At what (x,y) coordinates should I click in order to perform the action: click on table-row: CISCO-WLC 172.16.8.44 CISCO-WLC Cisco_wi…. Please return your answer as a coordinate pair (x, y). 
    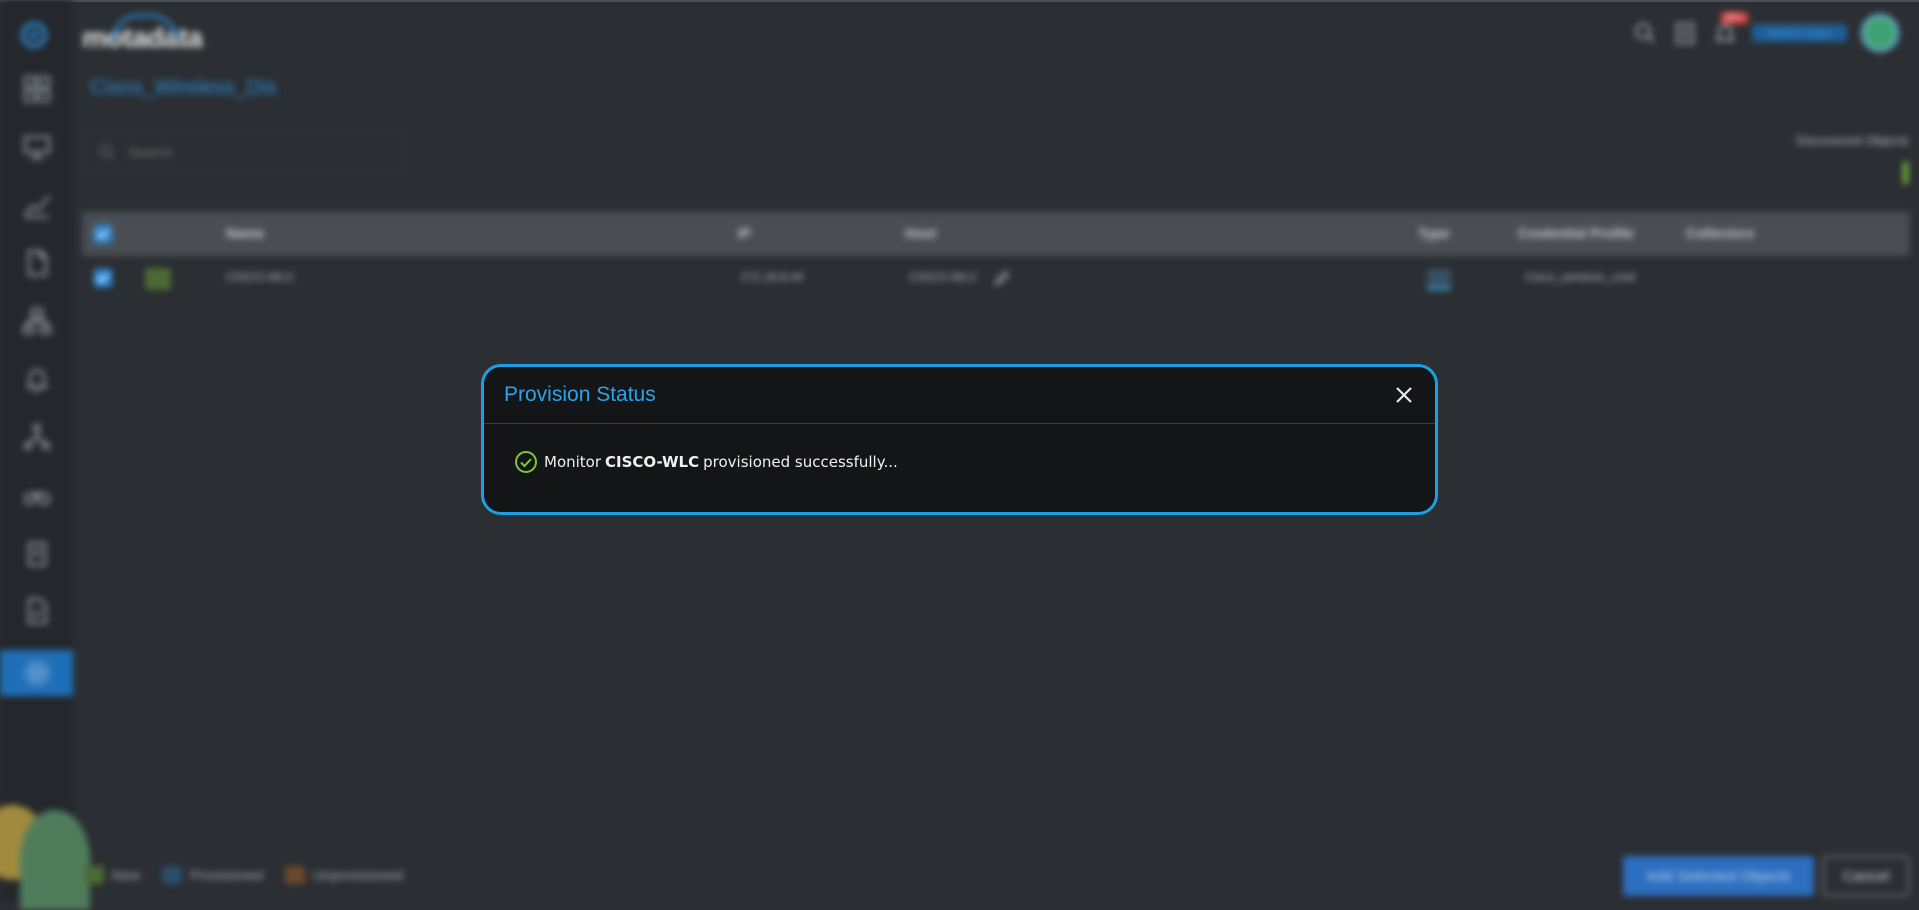
    Looking at the image, I should click on (996, 278).